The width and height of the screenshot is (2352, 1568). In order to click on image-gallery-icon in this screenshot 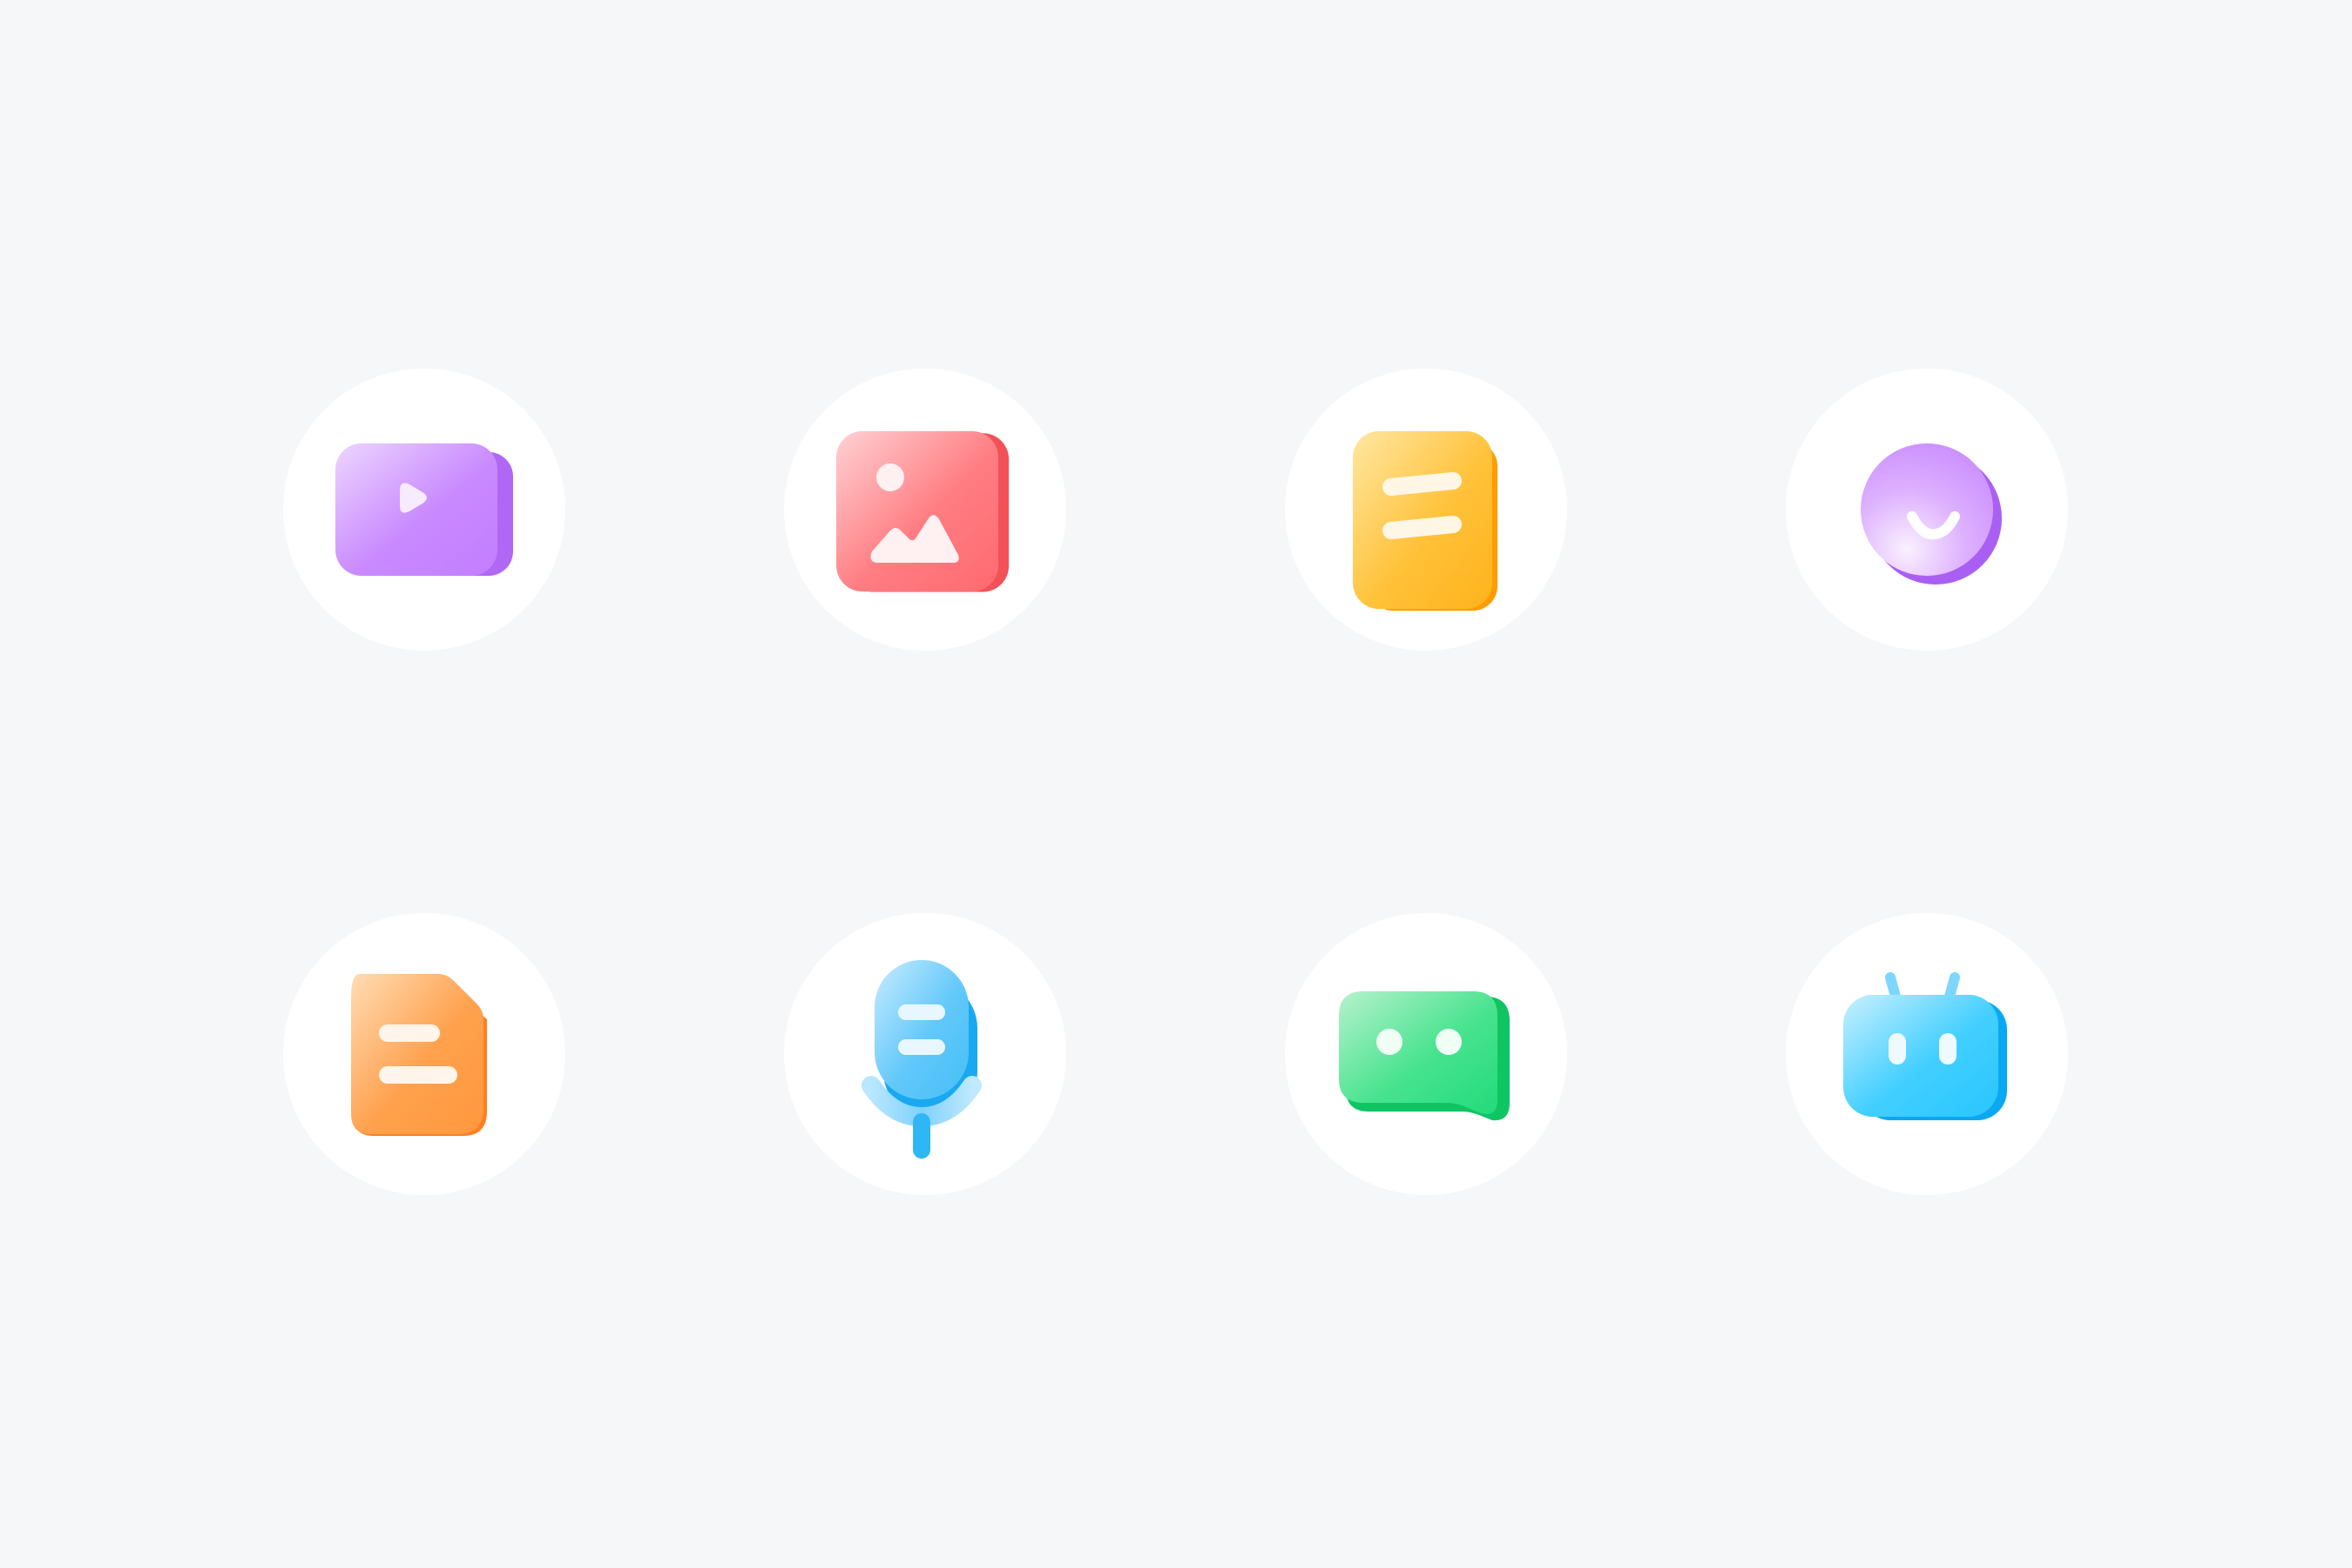, I will do `click(923, 511)`.